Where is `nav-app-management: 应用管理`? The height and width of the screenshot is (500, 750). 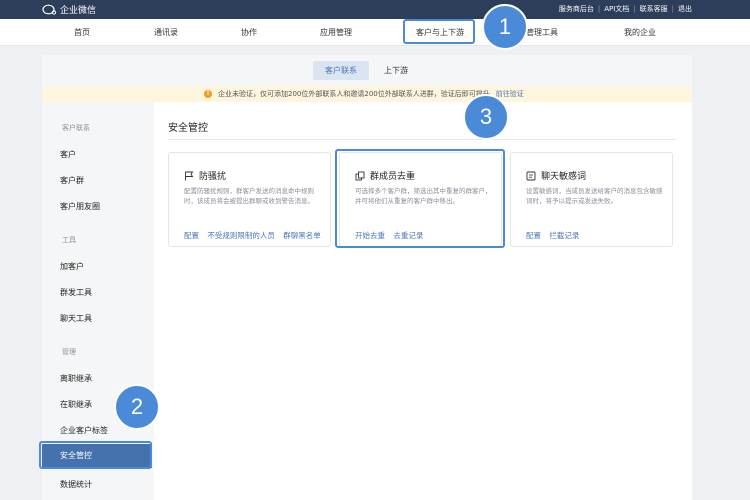 nav-app-management: 应用管理 is located at coordinates (336, 32).